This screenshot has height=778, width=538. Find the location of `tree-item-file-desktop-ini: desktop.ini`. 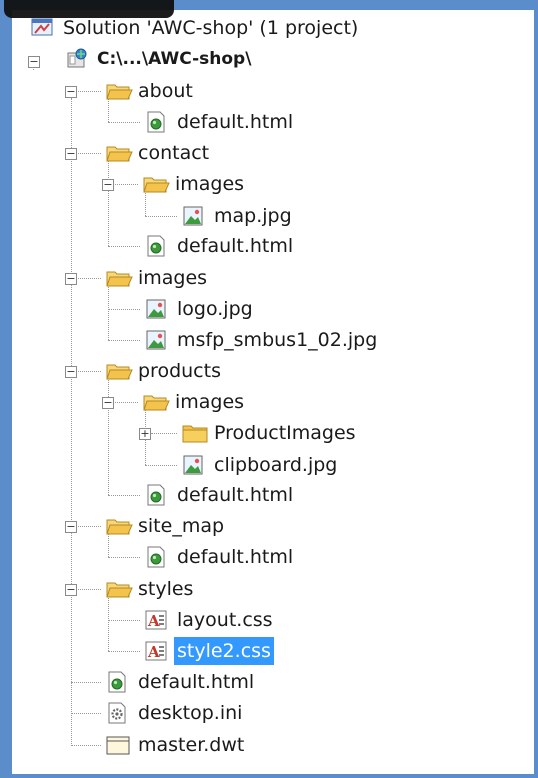

tree-item-file-desktop-ini: desktop.ini is located at coordinates (175, 713).